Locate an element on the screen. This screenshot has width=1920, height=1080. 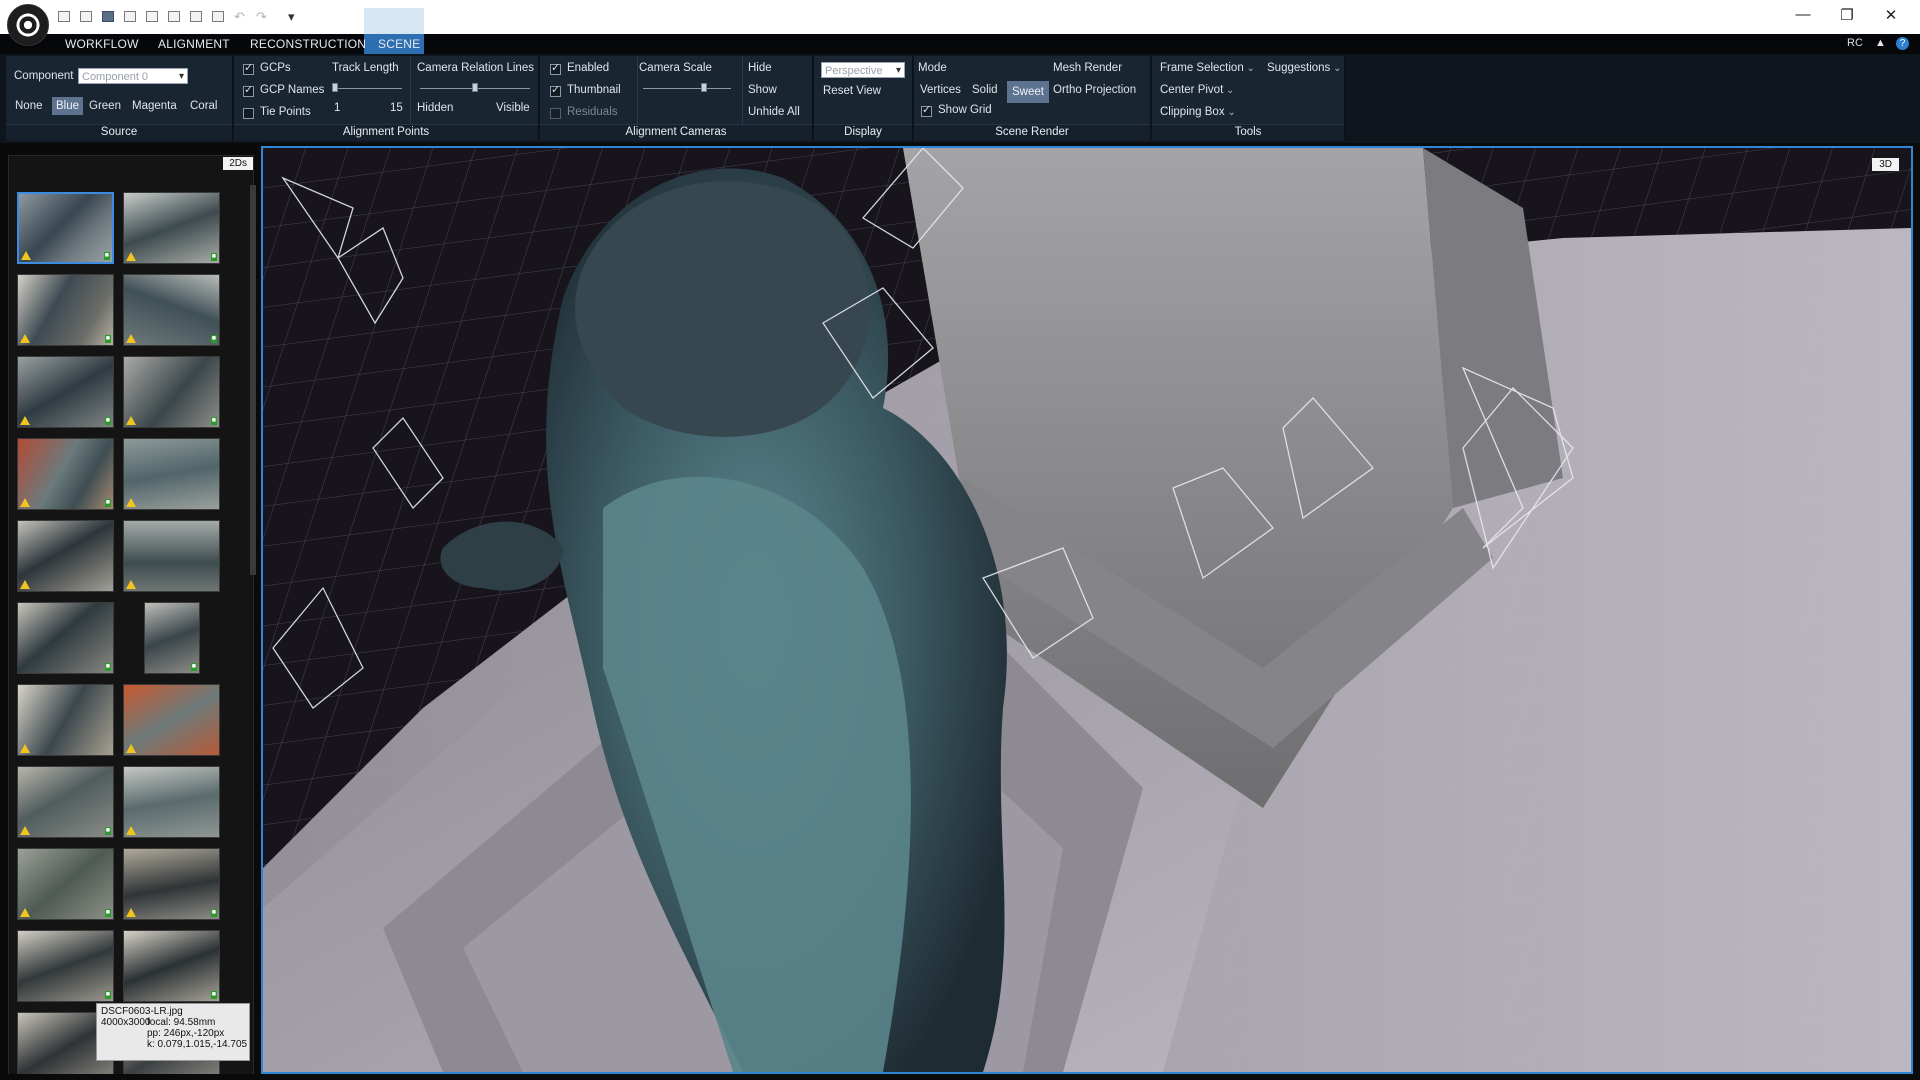
thumbnail-label: Thumbnail is located at coordinates (594, 90).